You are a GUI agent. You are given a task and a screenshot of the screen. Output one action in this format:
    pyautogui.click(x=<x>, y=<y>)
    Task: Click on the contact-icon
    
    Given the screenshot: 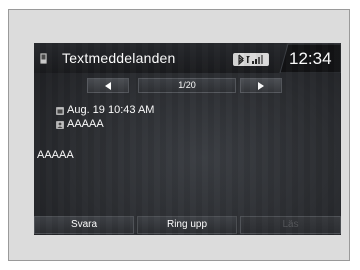 What is the action you would take?
    pyautogui.click(x=60, y=125)
    